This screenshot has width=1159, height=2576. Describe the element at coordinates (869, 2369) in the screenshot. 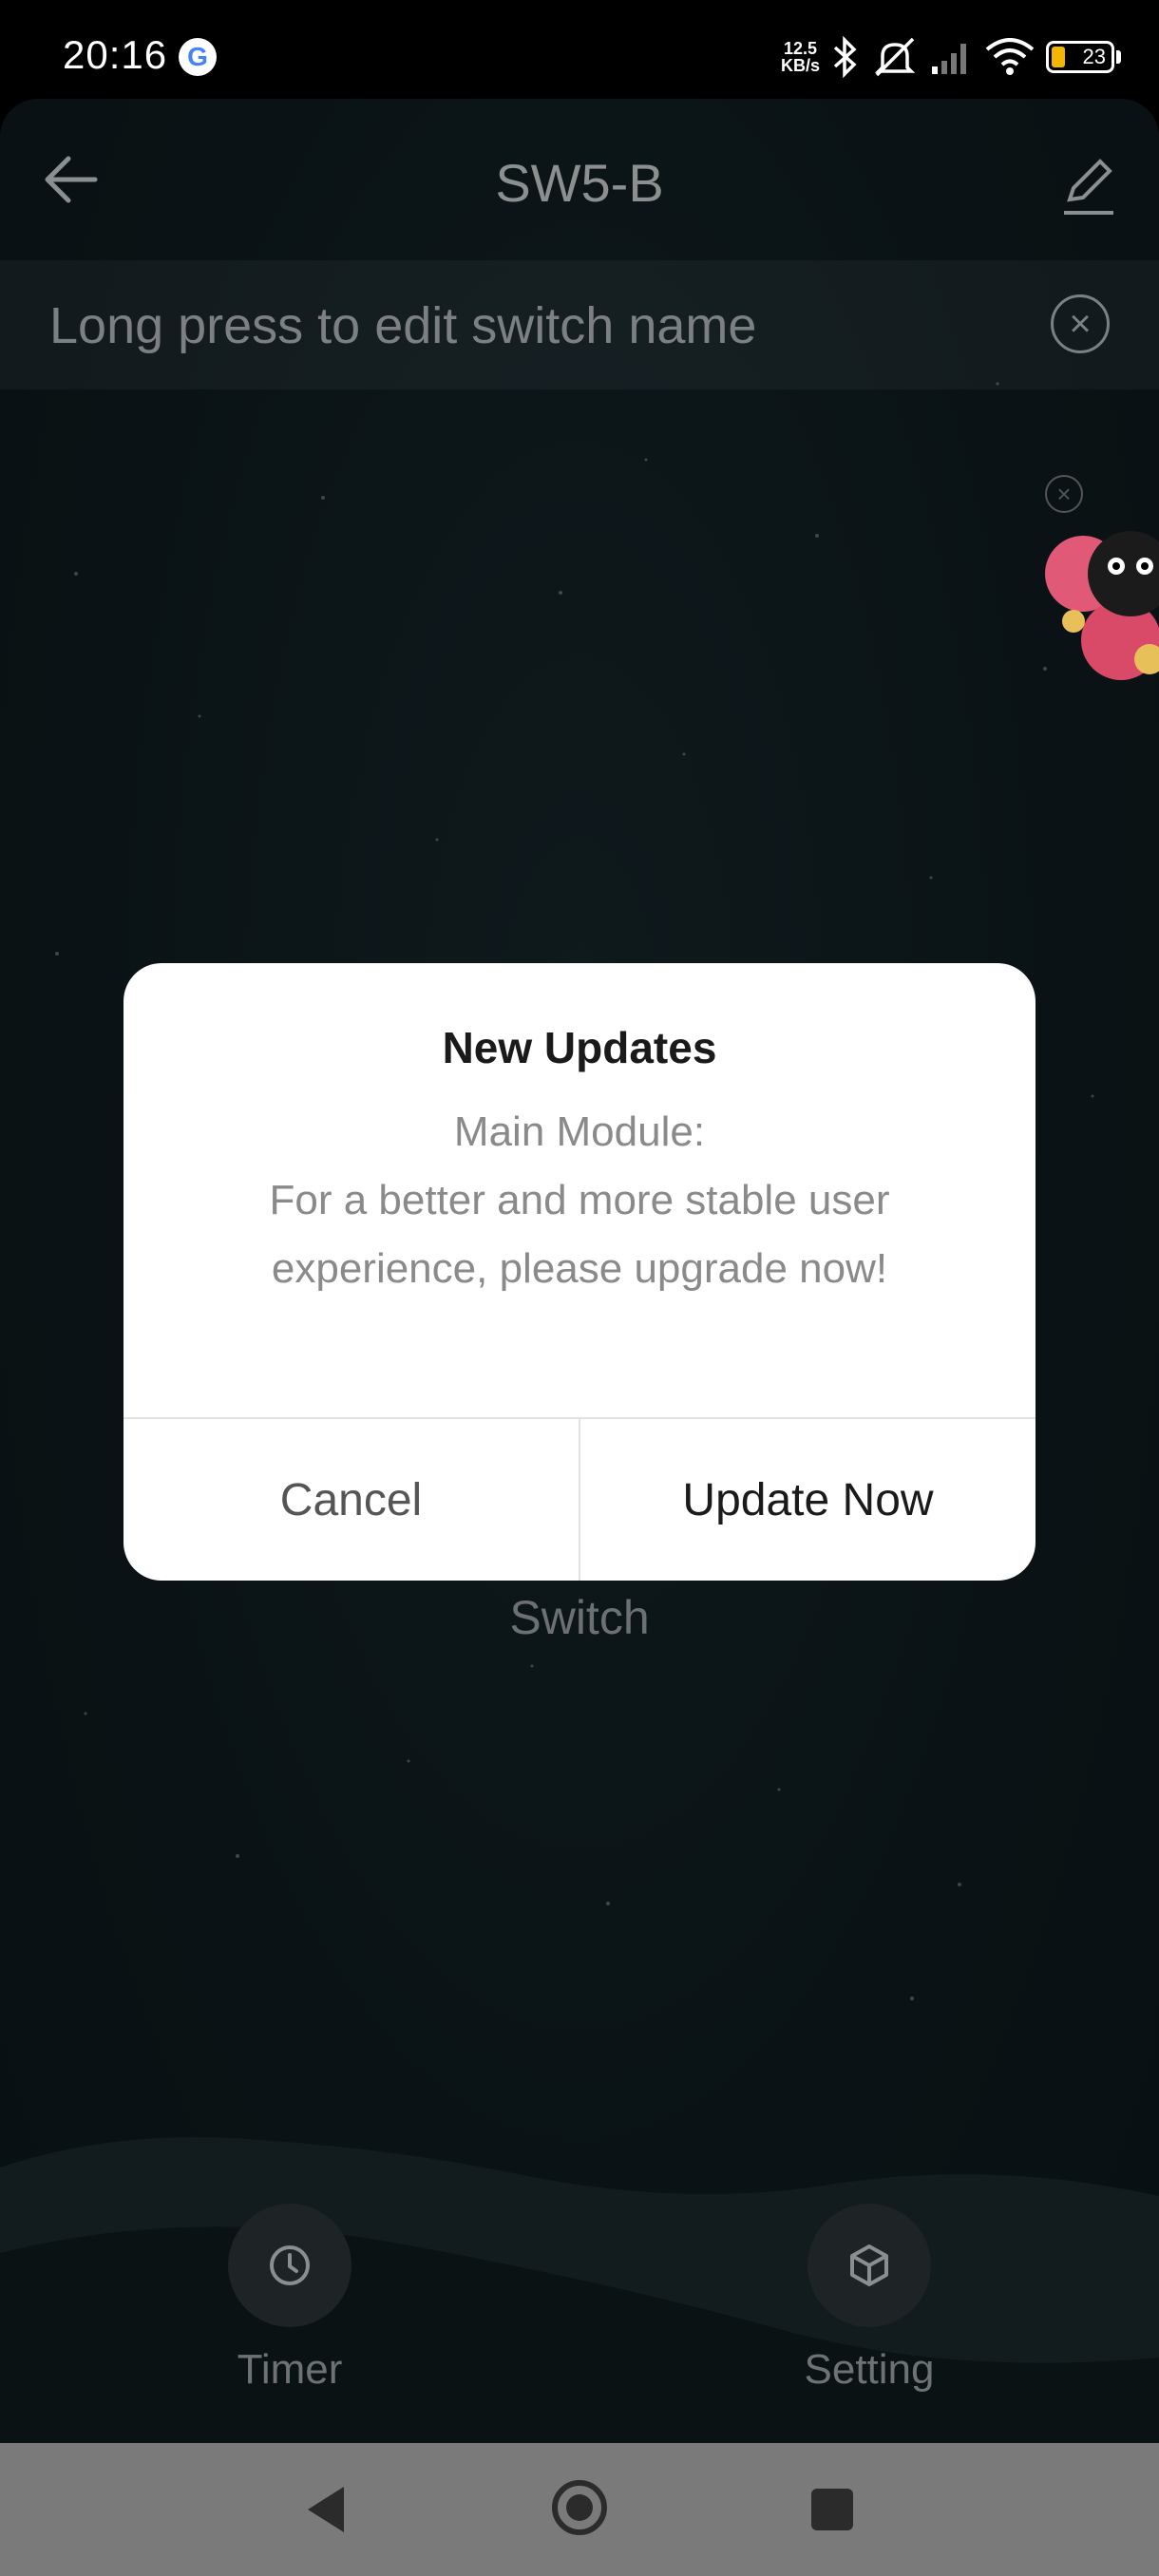

I see `tab-setting-label: Setting` at that location.